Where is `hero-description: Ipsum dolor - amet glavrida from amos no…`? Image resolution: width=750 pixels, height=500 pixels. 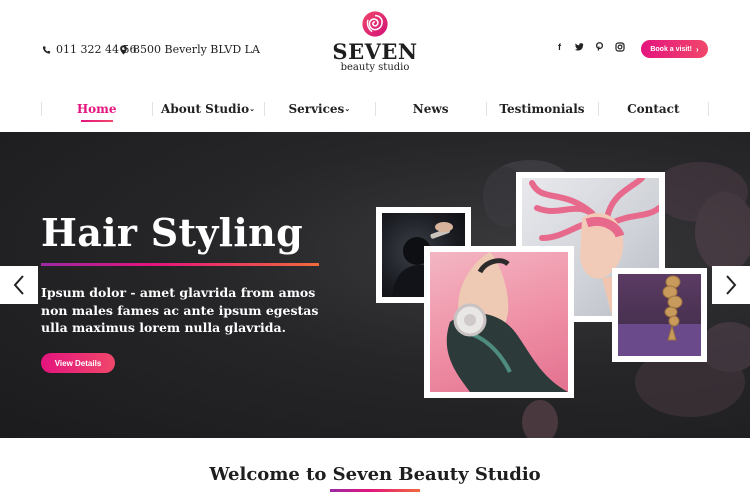 hero-description: Ipsum dolor - amet glavrida from amos no… is located at coordinates (180, 310).